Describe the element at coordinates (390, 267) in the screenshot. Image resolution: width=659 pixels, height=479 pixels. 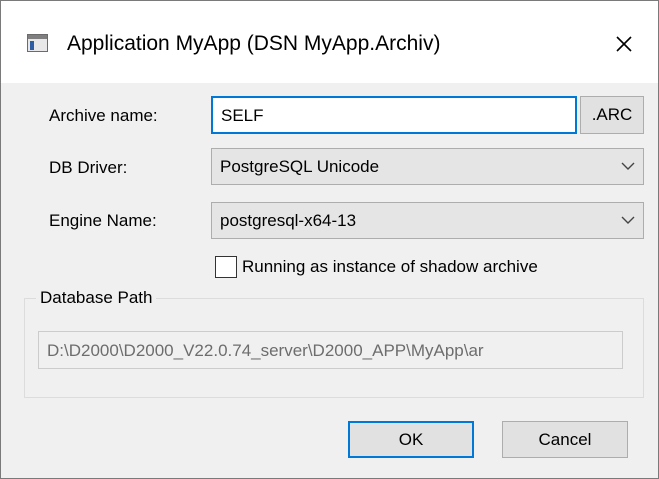
I see `shadow-archive-checkbox-label: Running as instance of shadow archive` at that location.